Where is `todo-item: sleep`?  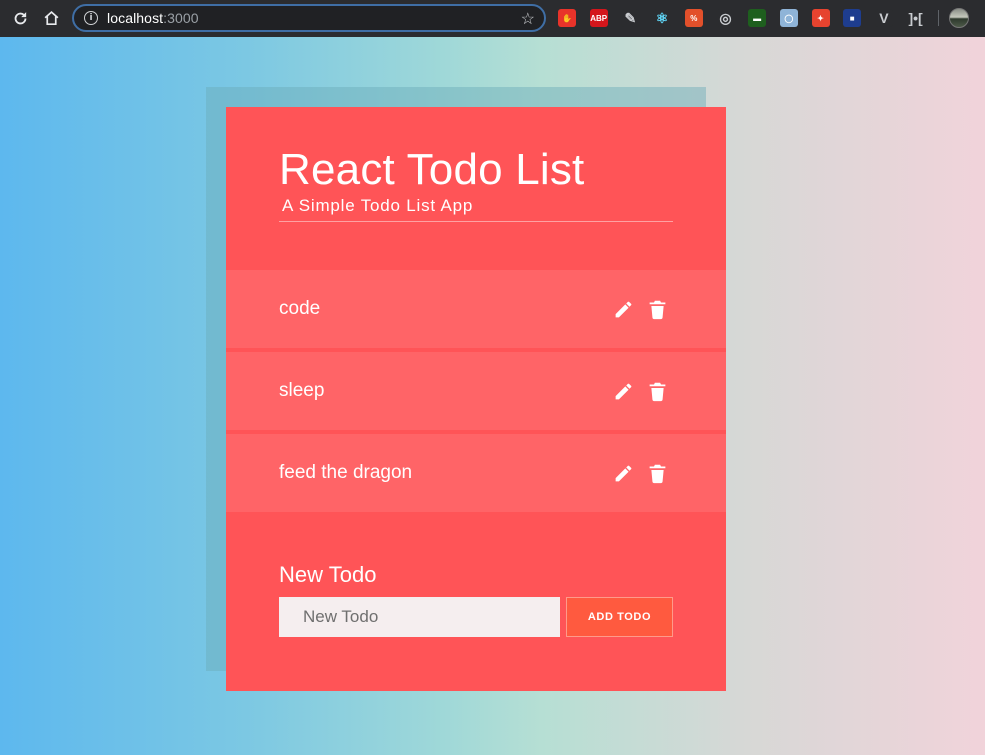
todo-item: sleep is located at coordinates (476, 391).